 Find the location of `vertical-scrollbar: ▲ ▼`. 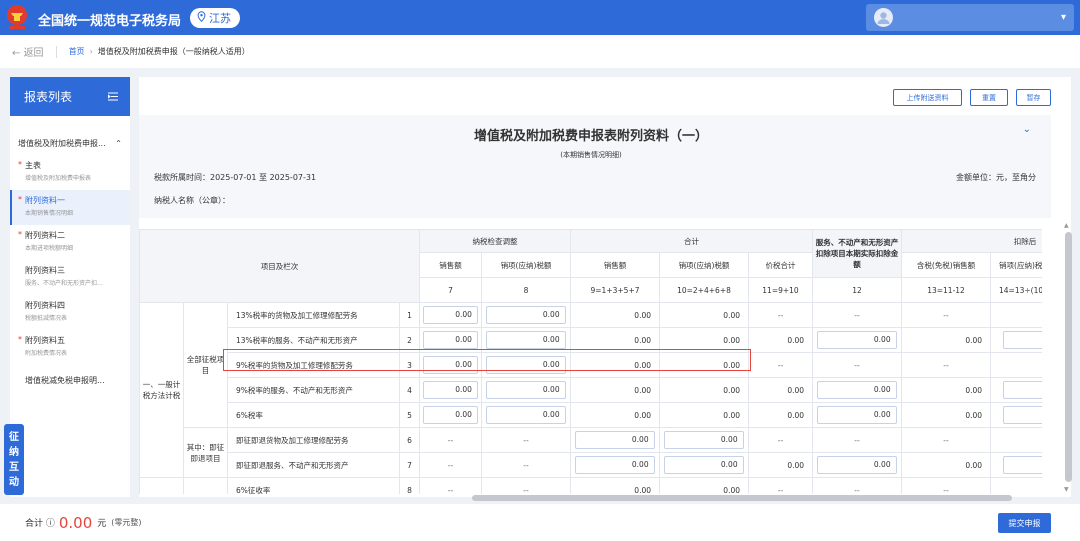

vertical-scrollbar: ▲ ▼ is located at coordinates (1069, 358).